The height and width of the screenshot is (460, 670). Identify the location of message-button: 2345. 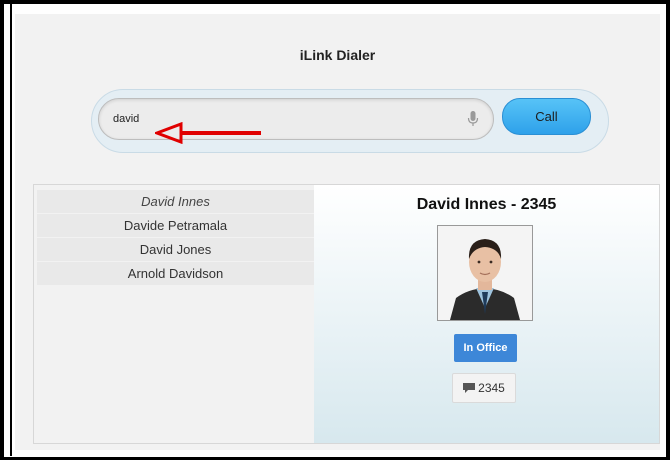
(484, 388).